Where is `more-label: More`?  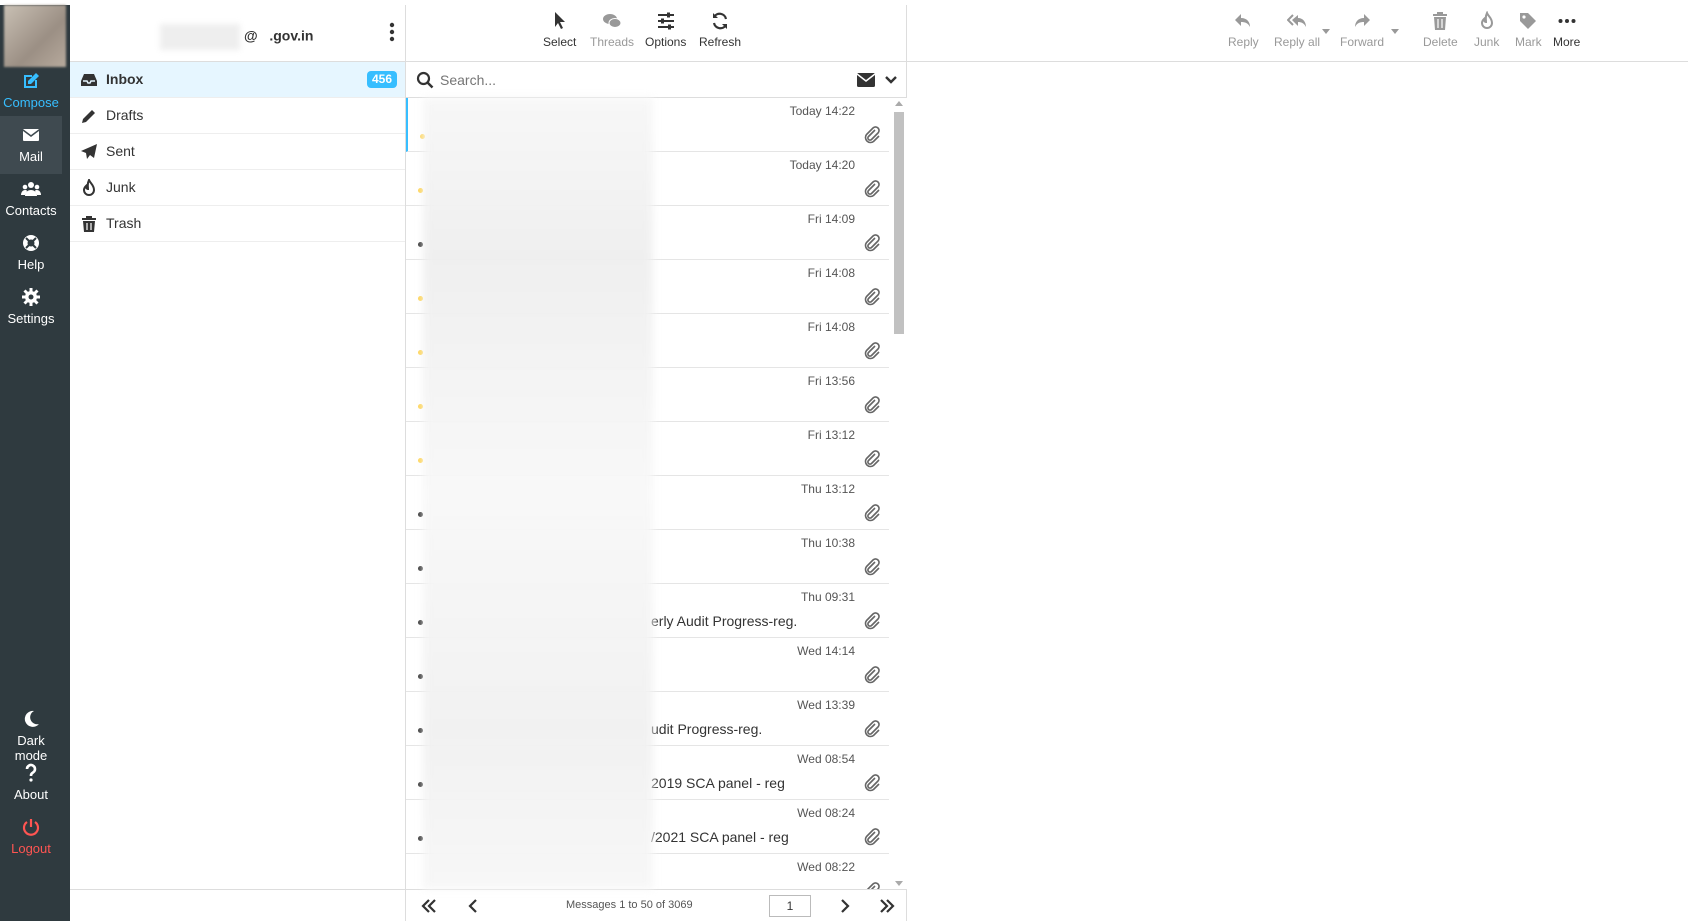
more-label: More is located at coordinates (1567, 42).